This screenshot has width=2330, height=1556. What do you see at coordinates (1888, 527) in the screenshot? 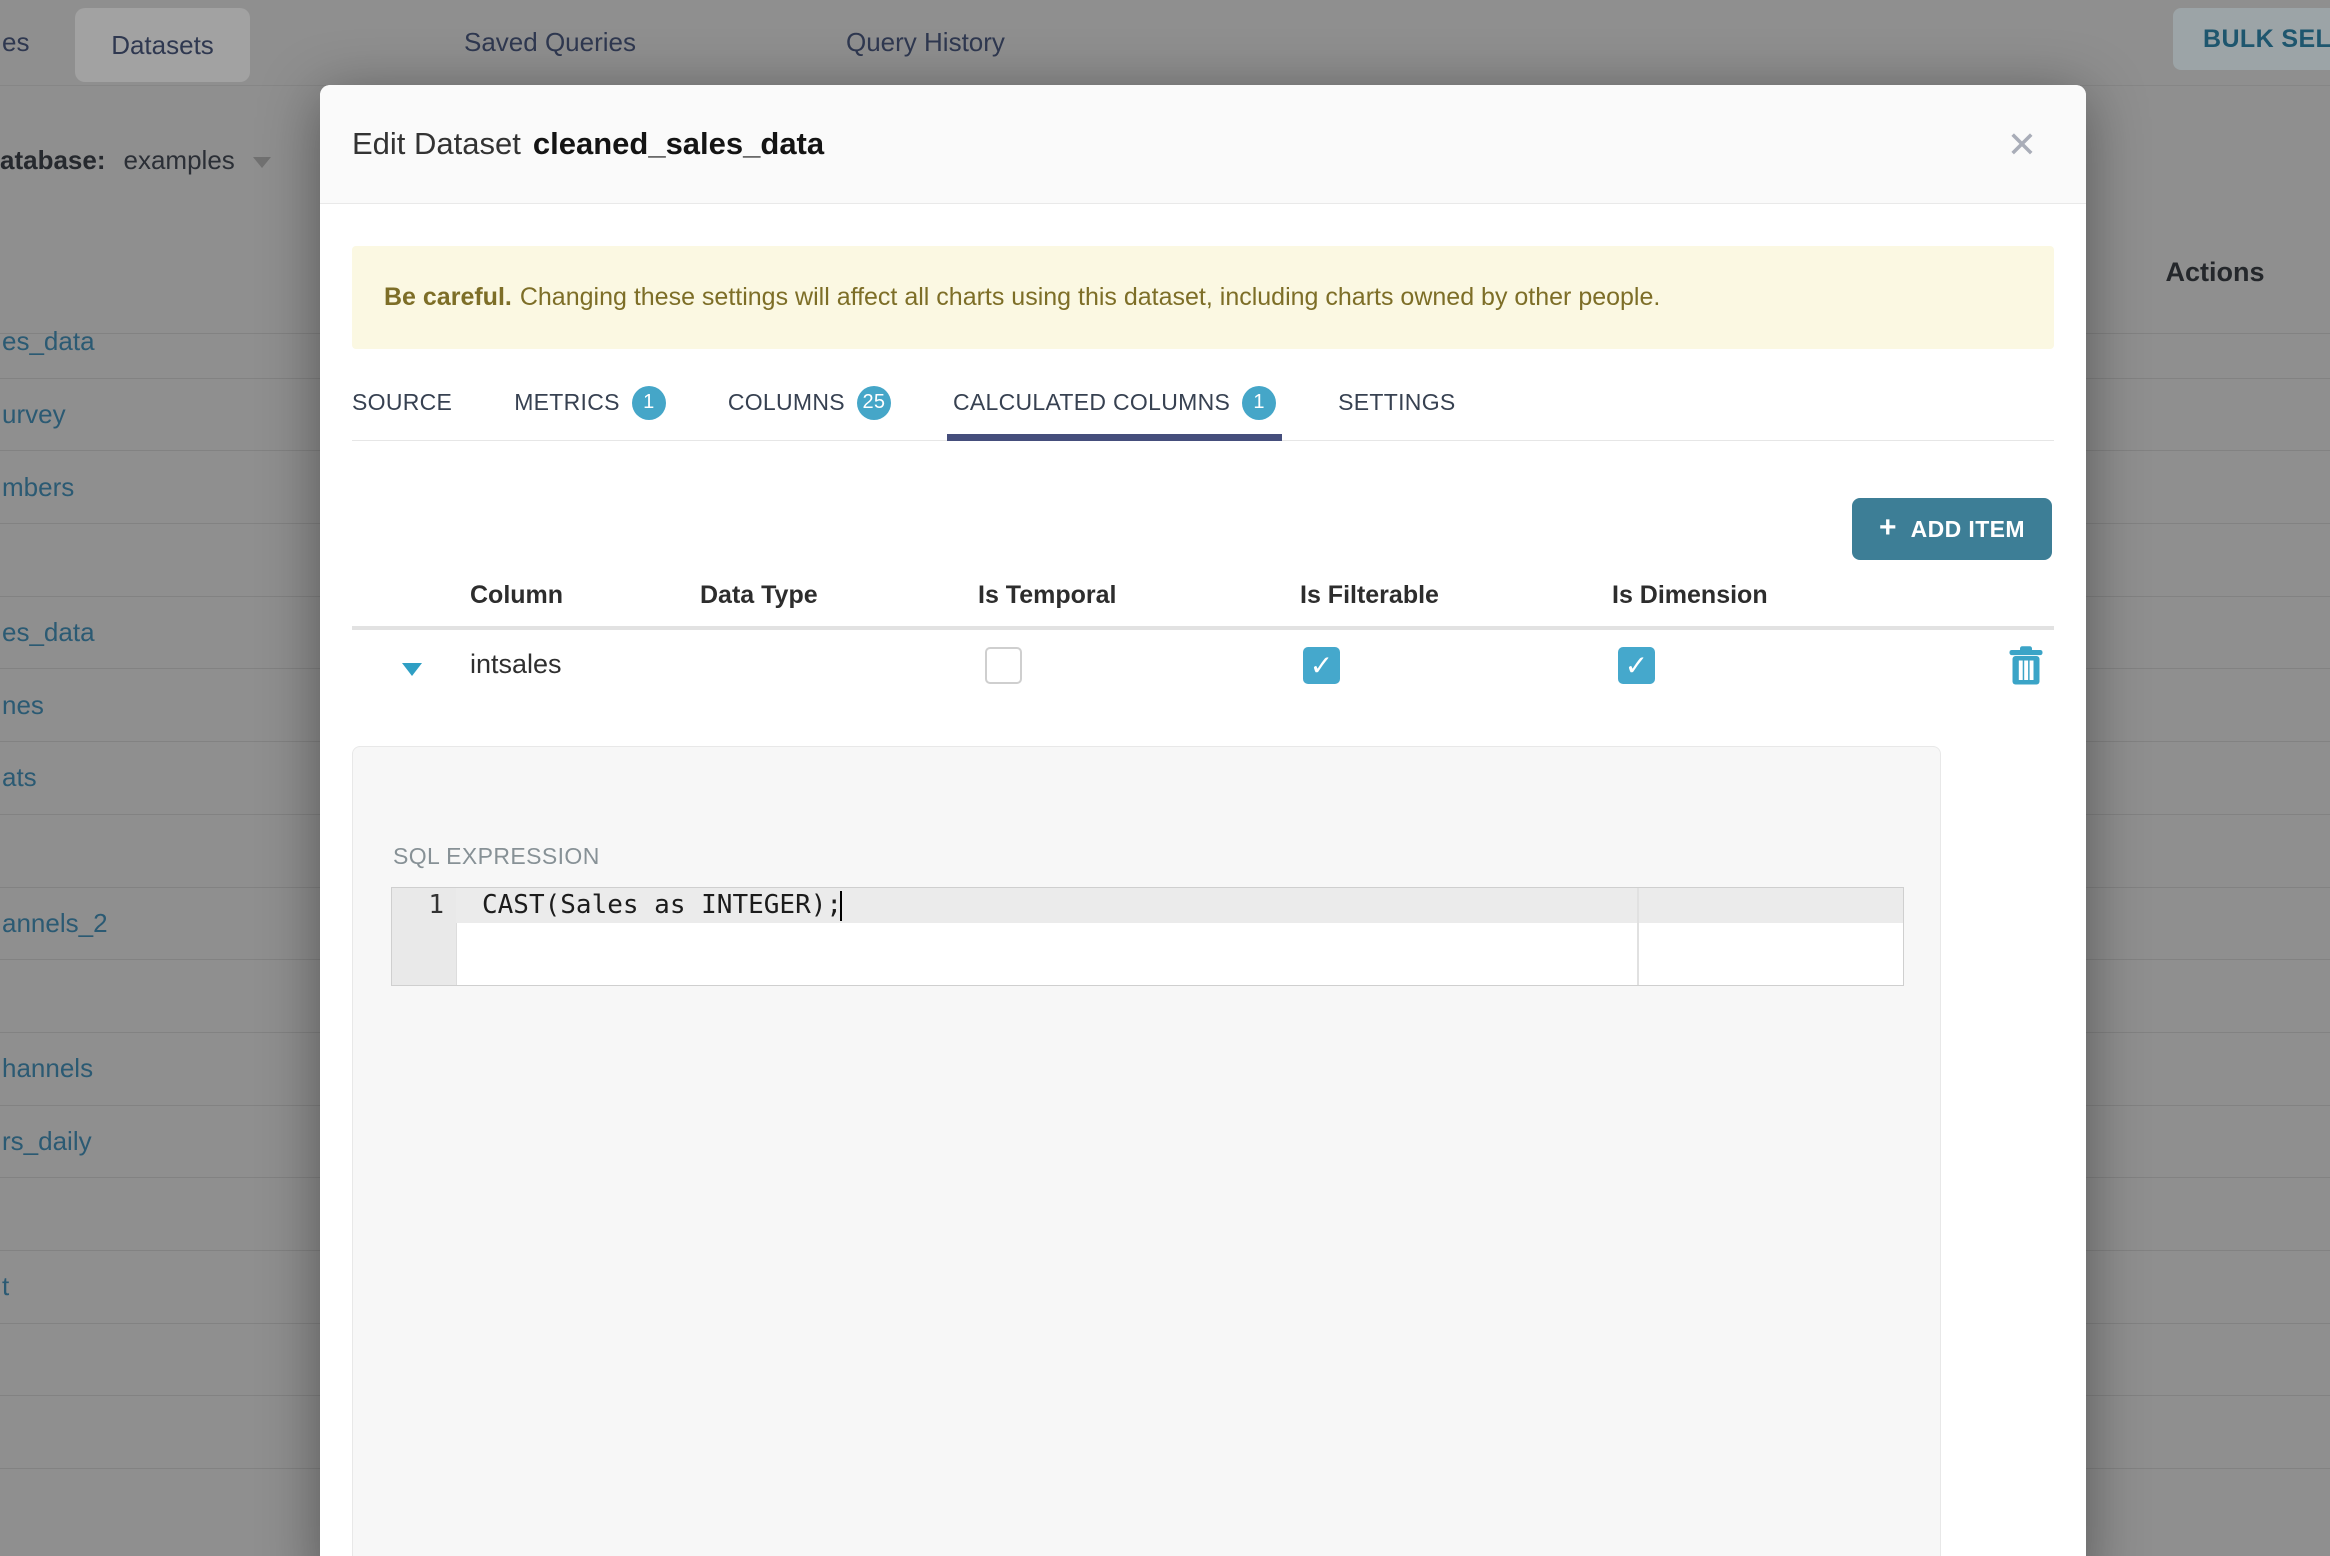
I see `plus-icon: +` at bounding box center [1888, 527].